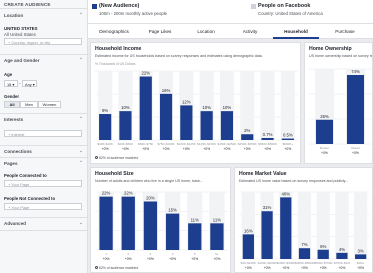  I want to click on not-connected-page-input: + Your Page, so click(43, 206).